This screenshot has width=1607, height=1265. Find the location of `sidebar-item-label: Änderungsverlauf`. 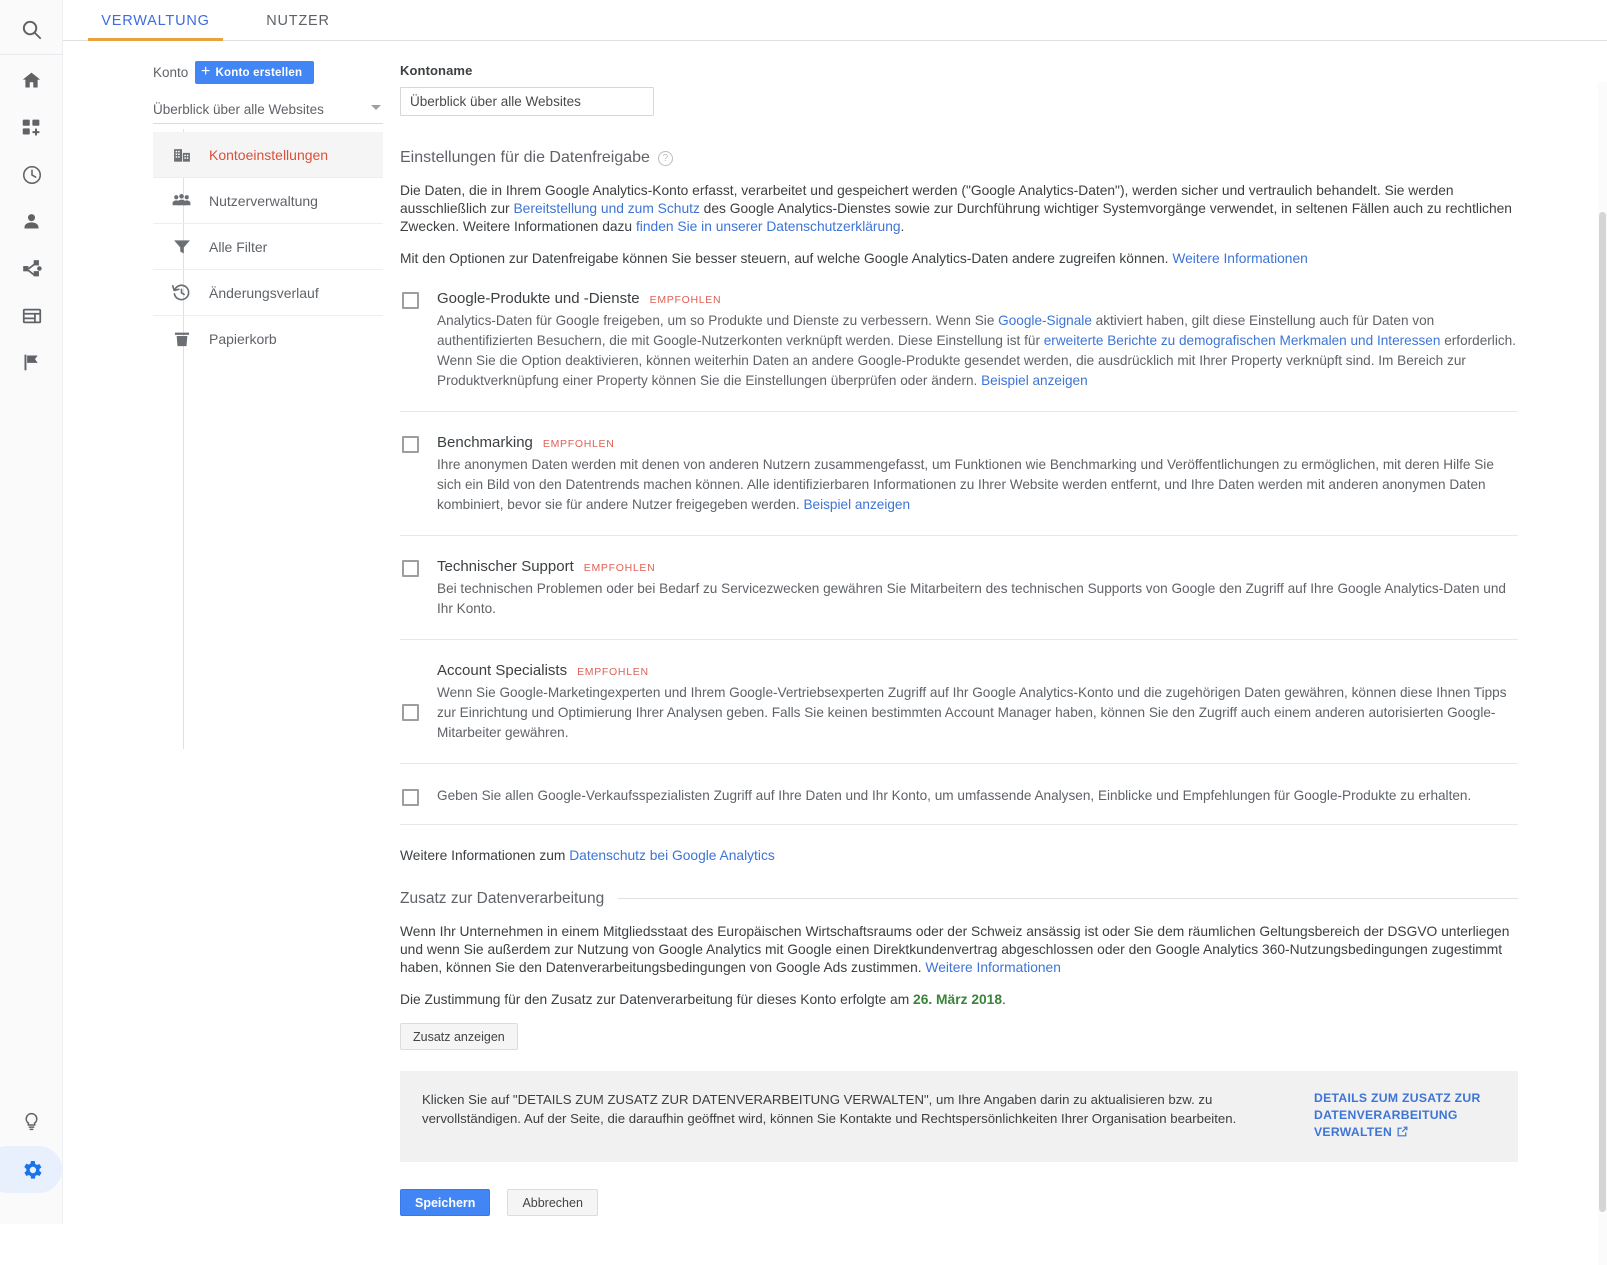

sidebar-item-label: Änderungsverlauf is located at coordinates (264, 292).